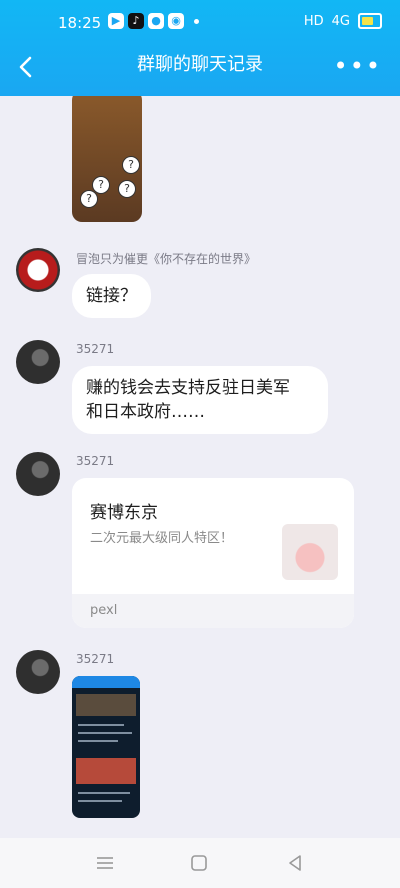  What do you see at coordinates (111, 296) in the screenshot?
I see `message-bubble: 链接？` at bounding box center [111, 296].